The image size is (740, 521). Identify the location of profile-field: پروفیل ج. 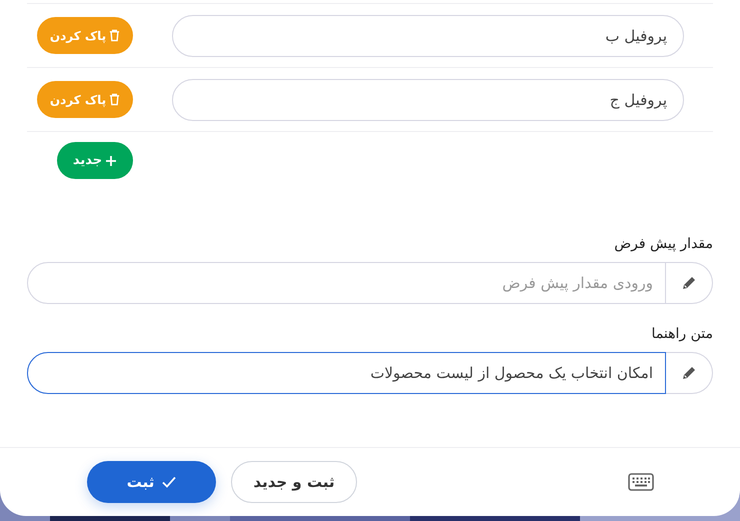
(428, 99).